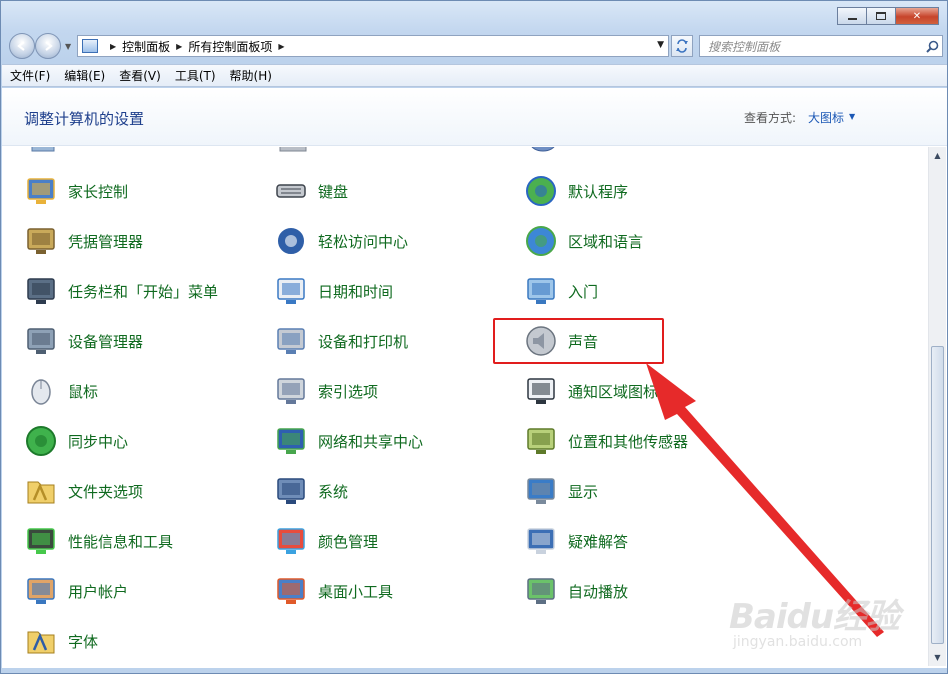 The width and height of the screenshot is (948, 674). I want to click on control-panel-item: 家长控制, so click(76, 191).